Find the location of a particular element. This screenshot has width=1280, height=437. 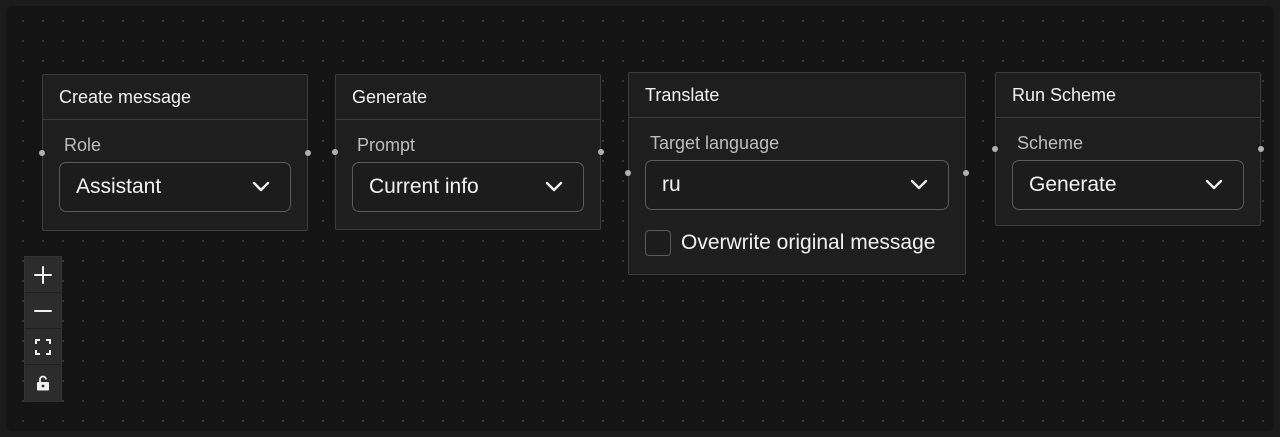

zoom-out-button is located at coordinates (43, 311).